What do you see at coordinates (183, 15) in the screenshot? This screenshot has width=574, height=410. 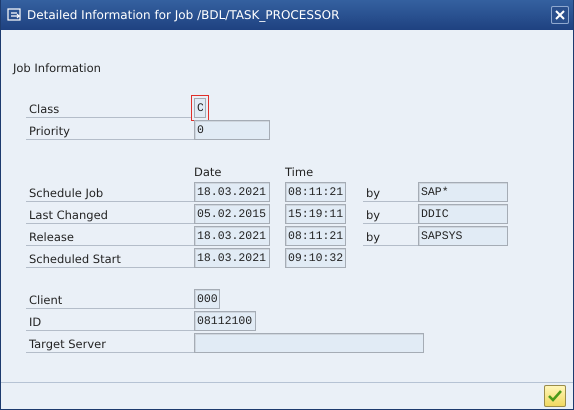 I see `window-title: Detailed Information for Job /BDL/TASK_PROCESSOR` at bounding box center [183, 15].